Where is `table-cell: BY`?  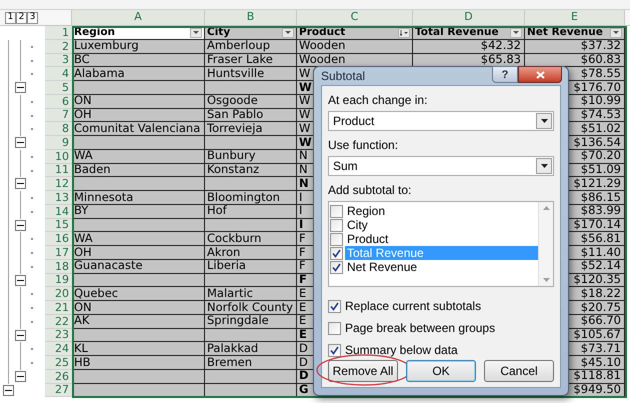 table-cell: BY is located at coordinates (138, 211).